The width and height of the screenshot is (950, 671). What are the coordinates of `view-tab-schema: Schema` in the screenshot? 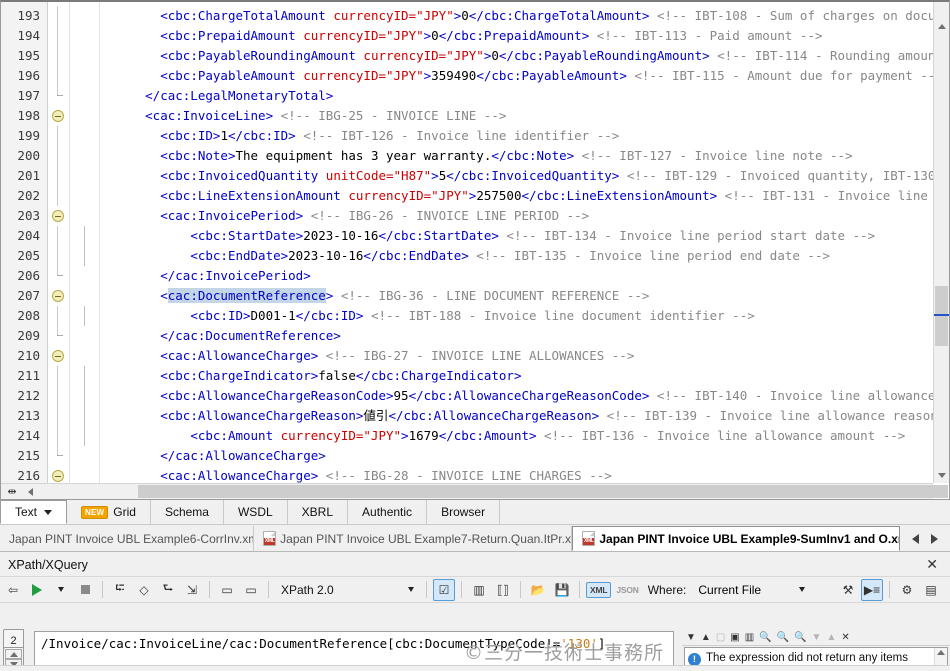 It's located at (187, 512).